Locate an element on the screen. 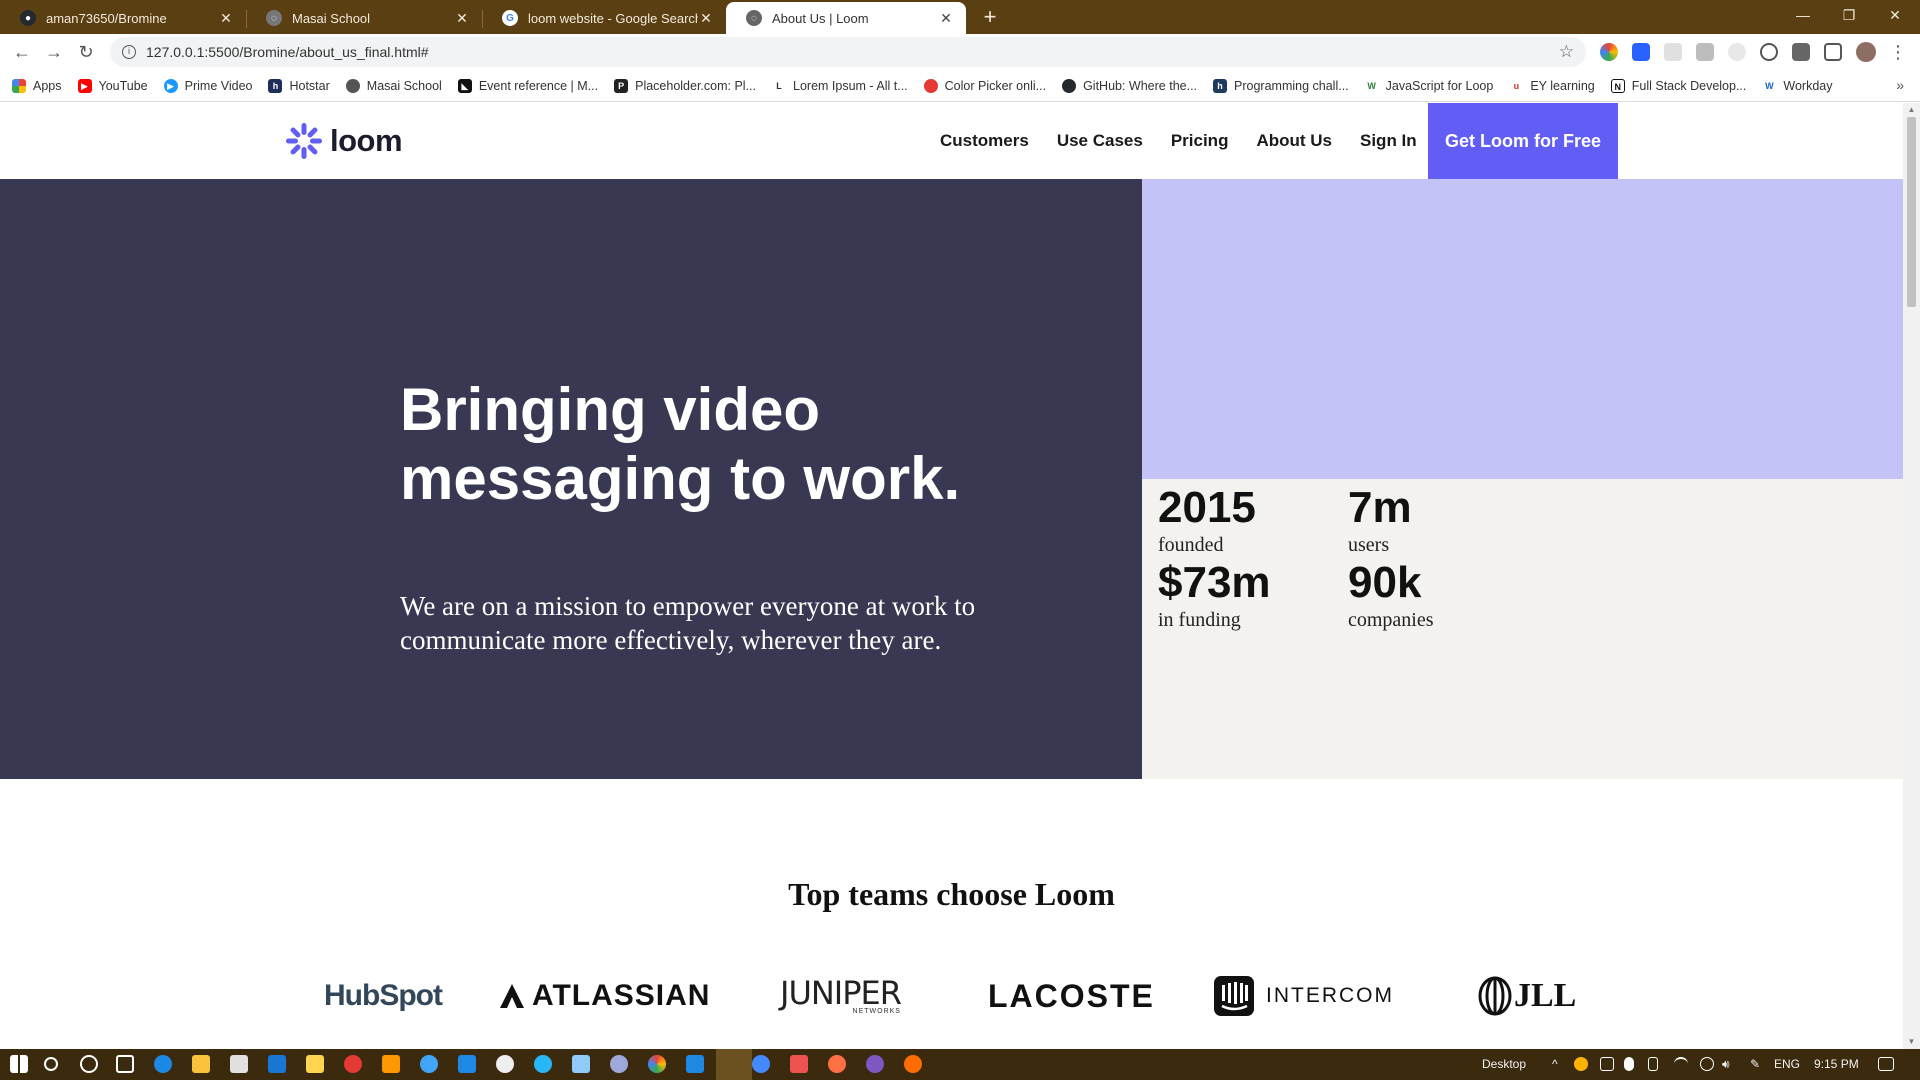 This screenshot has height=1080, width=1920. notepad-icon is located at coordinates (581, 1064).